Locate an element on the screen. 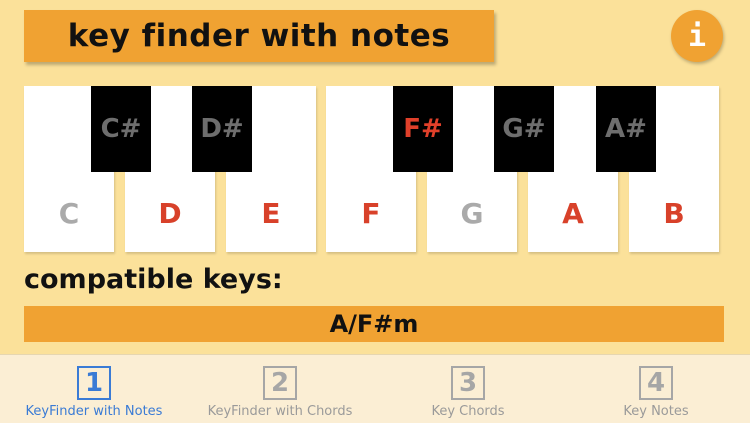 This screenshot has height=423, width=750. key-label: G is located at coordinates (472, 213).